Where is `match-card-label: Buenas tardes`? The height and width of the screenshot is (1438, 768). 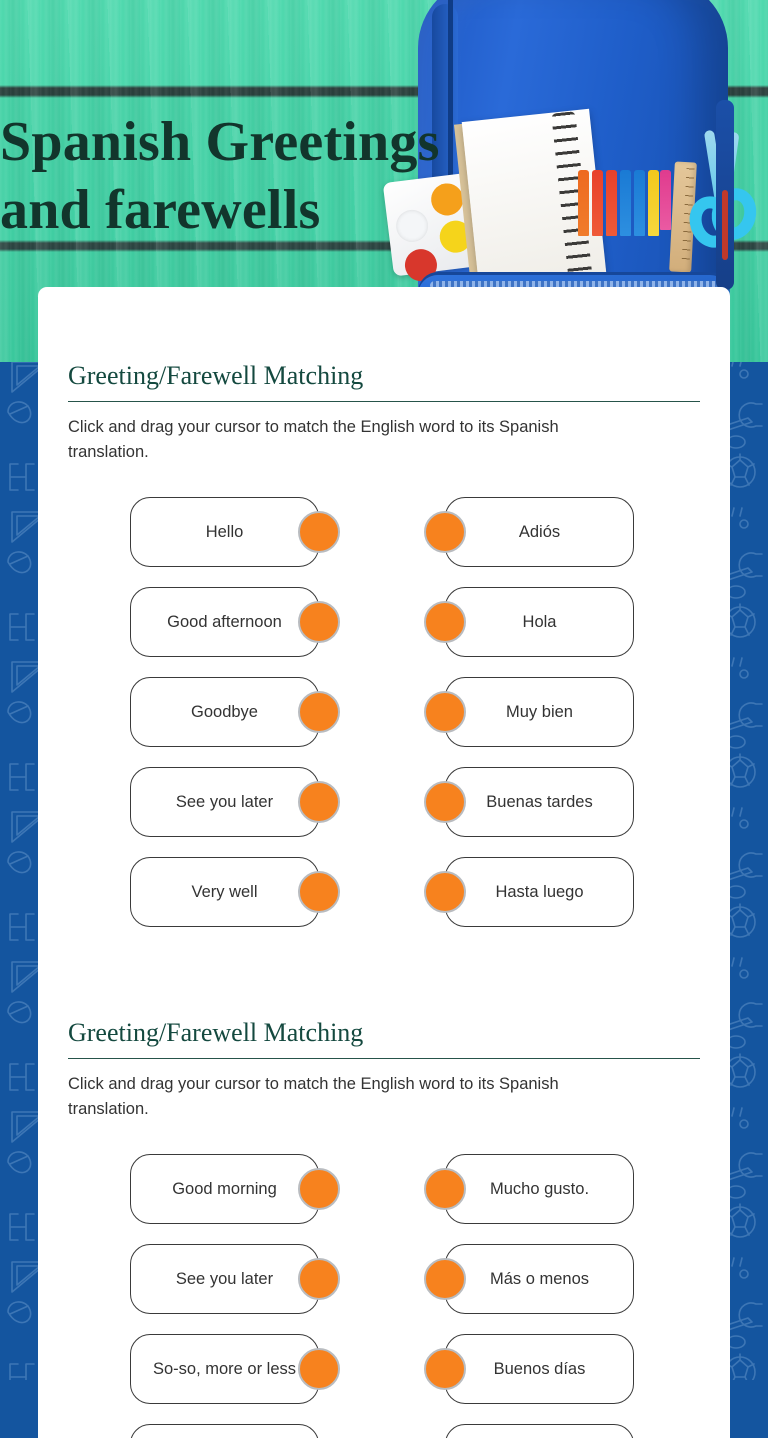 match-card-label: Buenas tardes is located at coordinates (539, 802).